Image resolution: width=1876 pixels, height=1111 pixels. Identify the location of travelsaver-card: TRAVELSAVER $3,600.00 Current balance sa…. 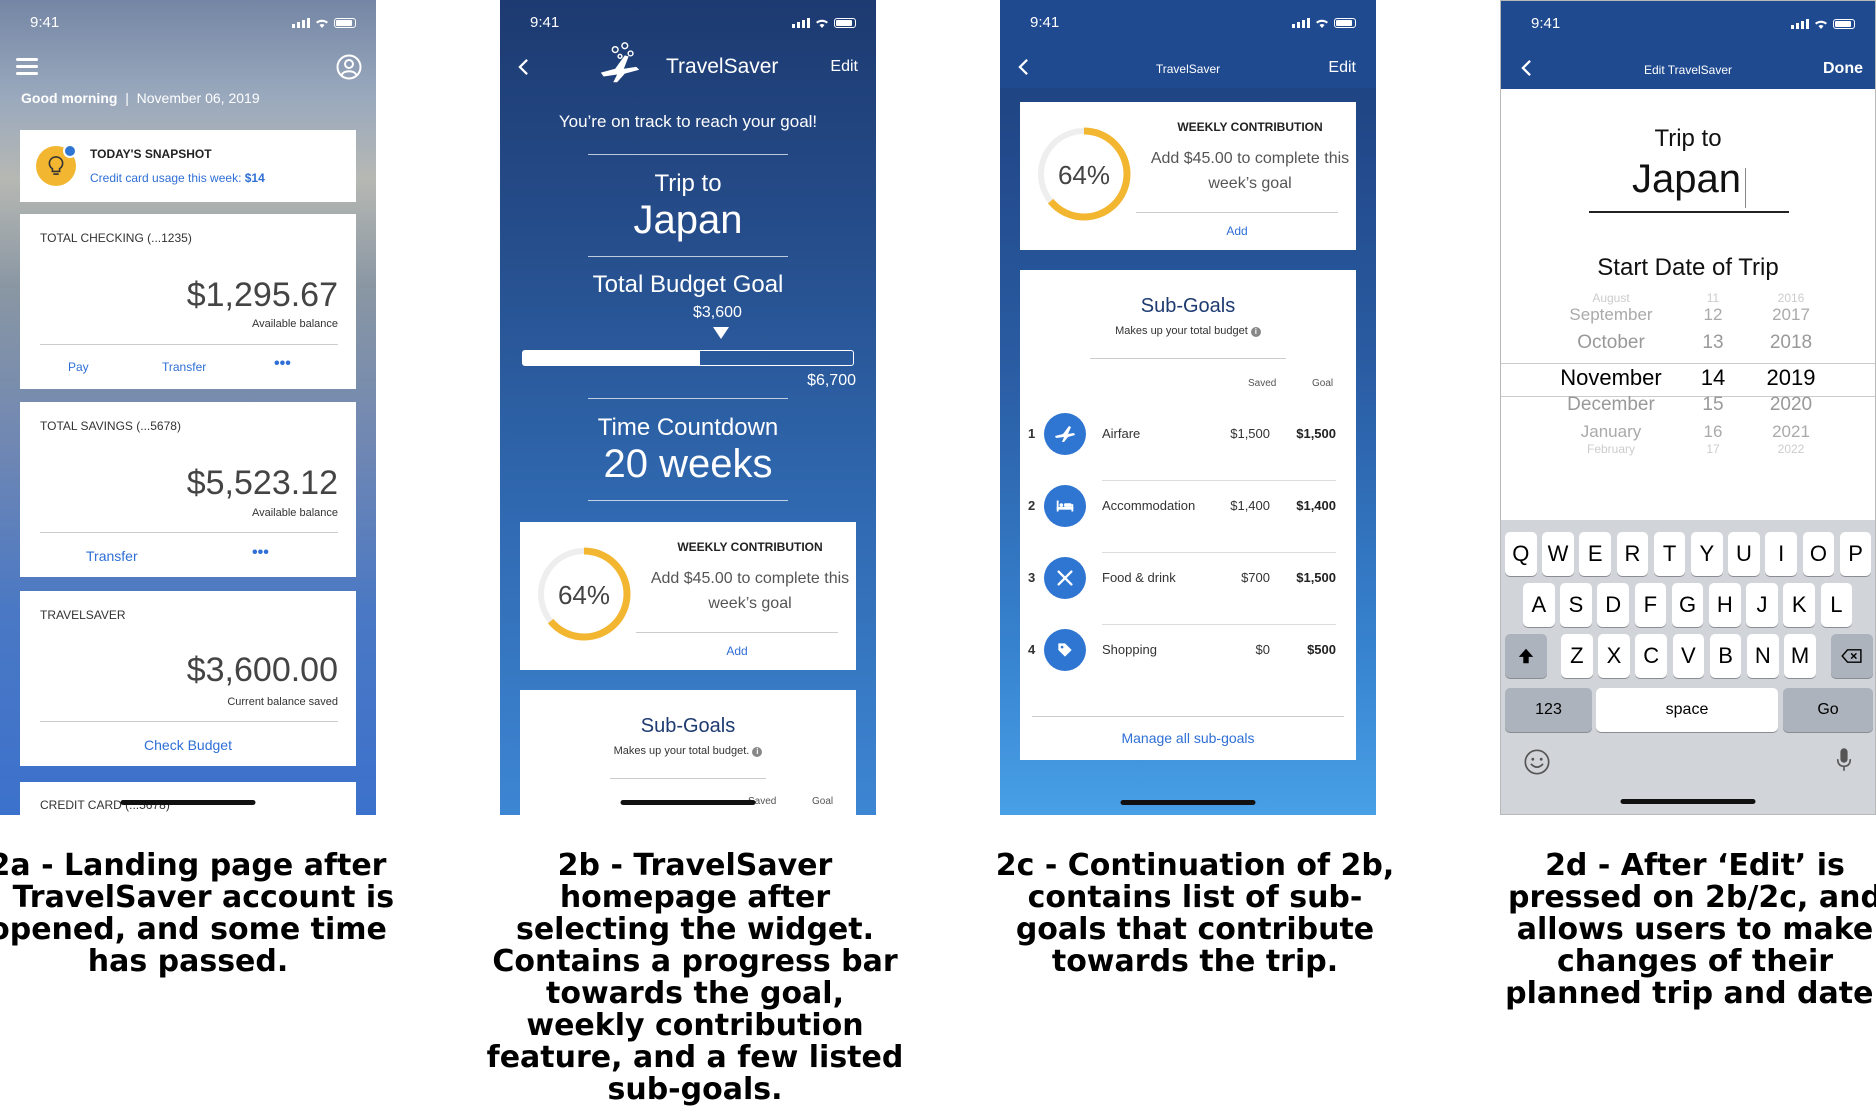
(188, 678).